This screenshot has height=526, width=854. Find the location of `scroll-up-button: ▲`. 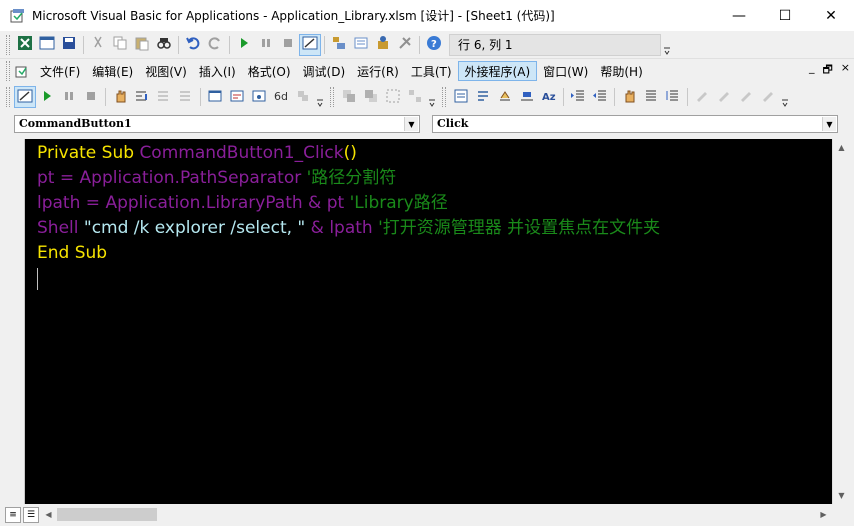

scroll-up-button: ▲ is located at coordinates (841, 147).